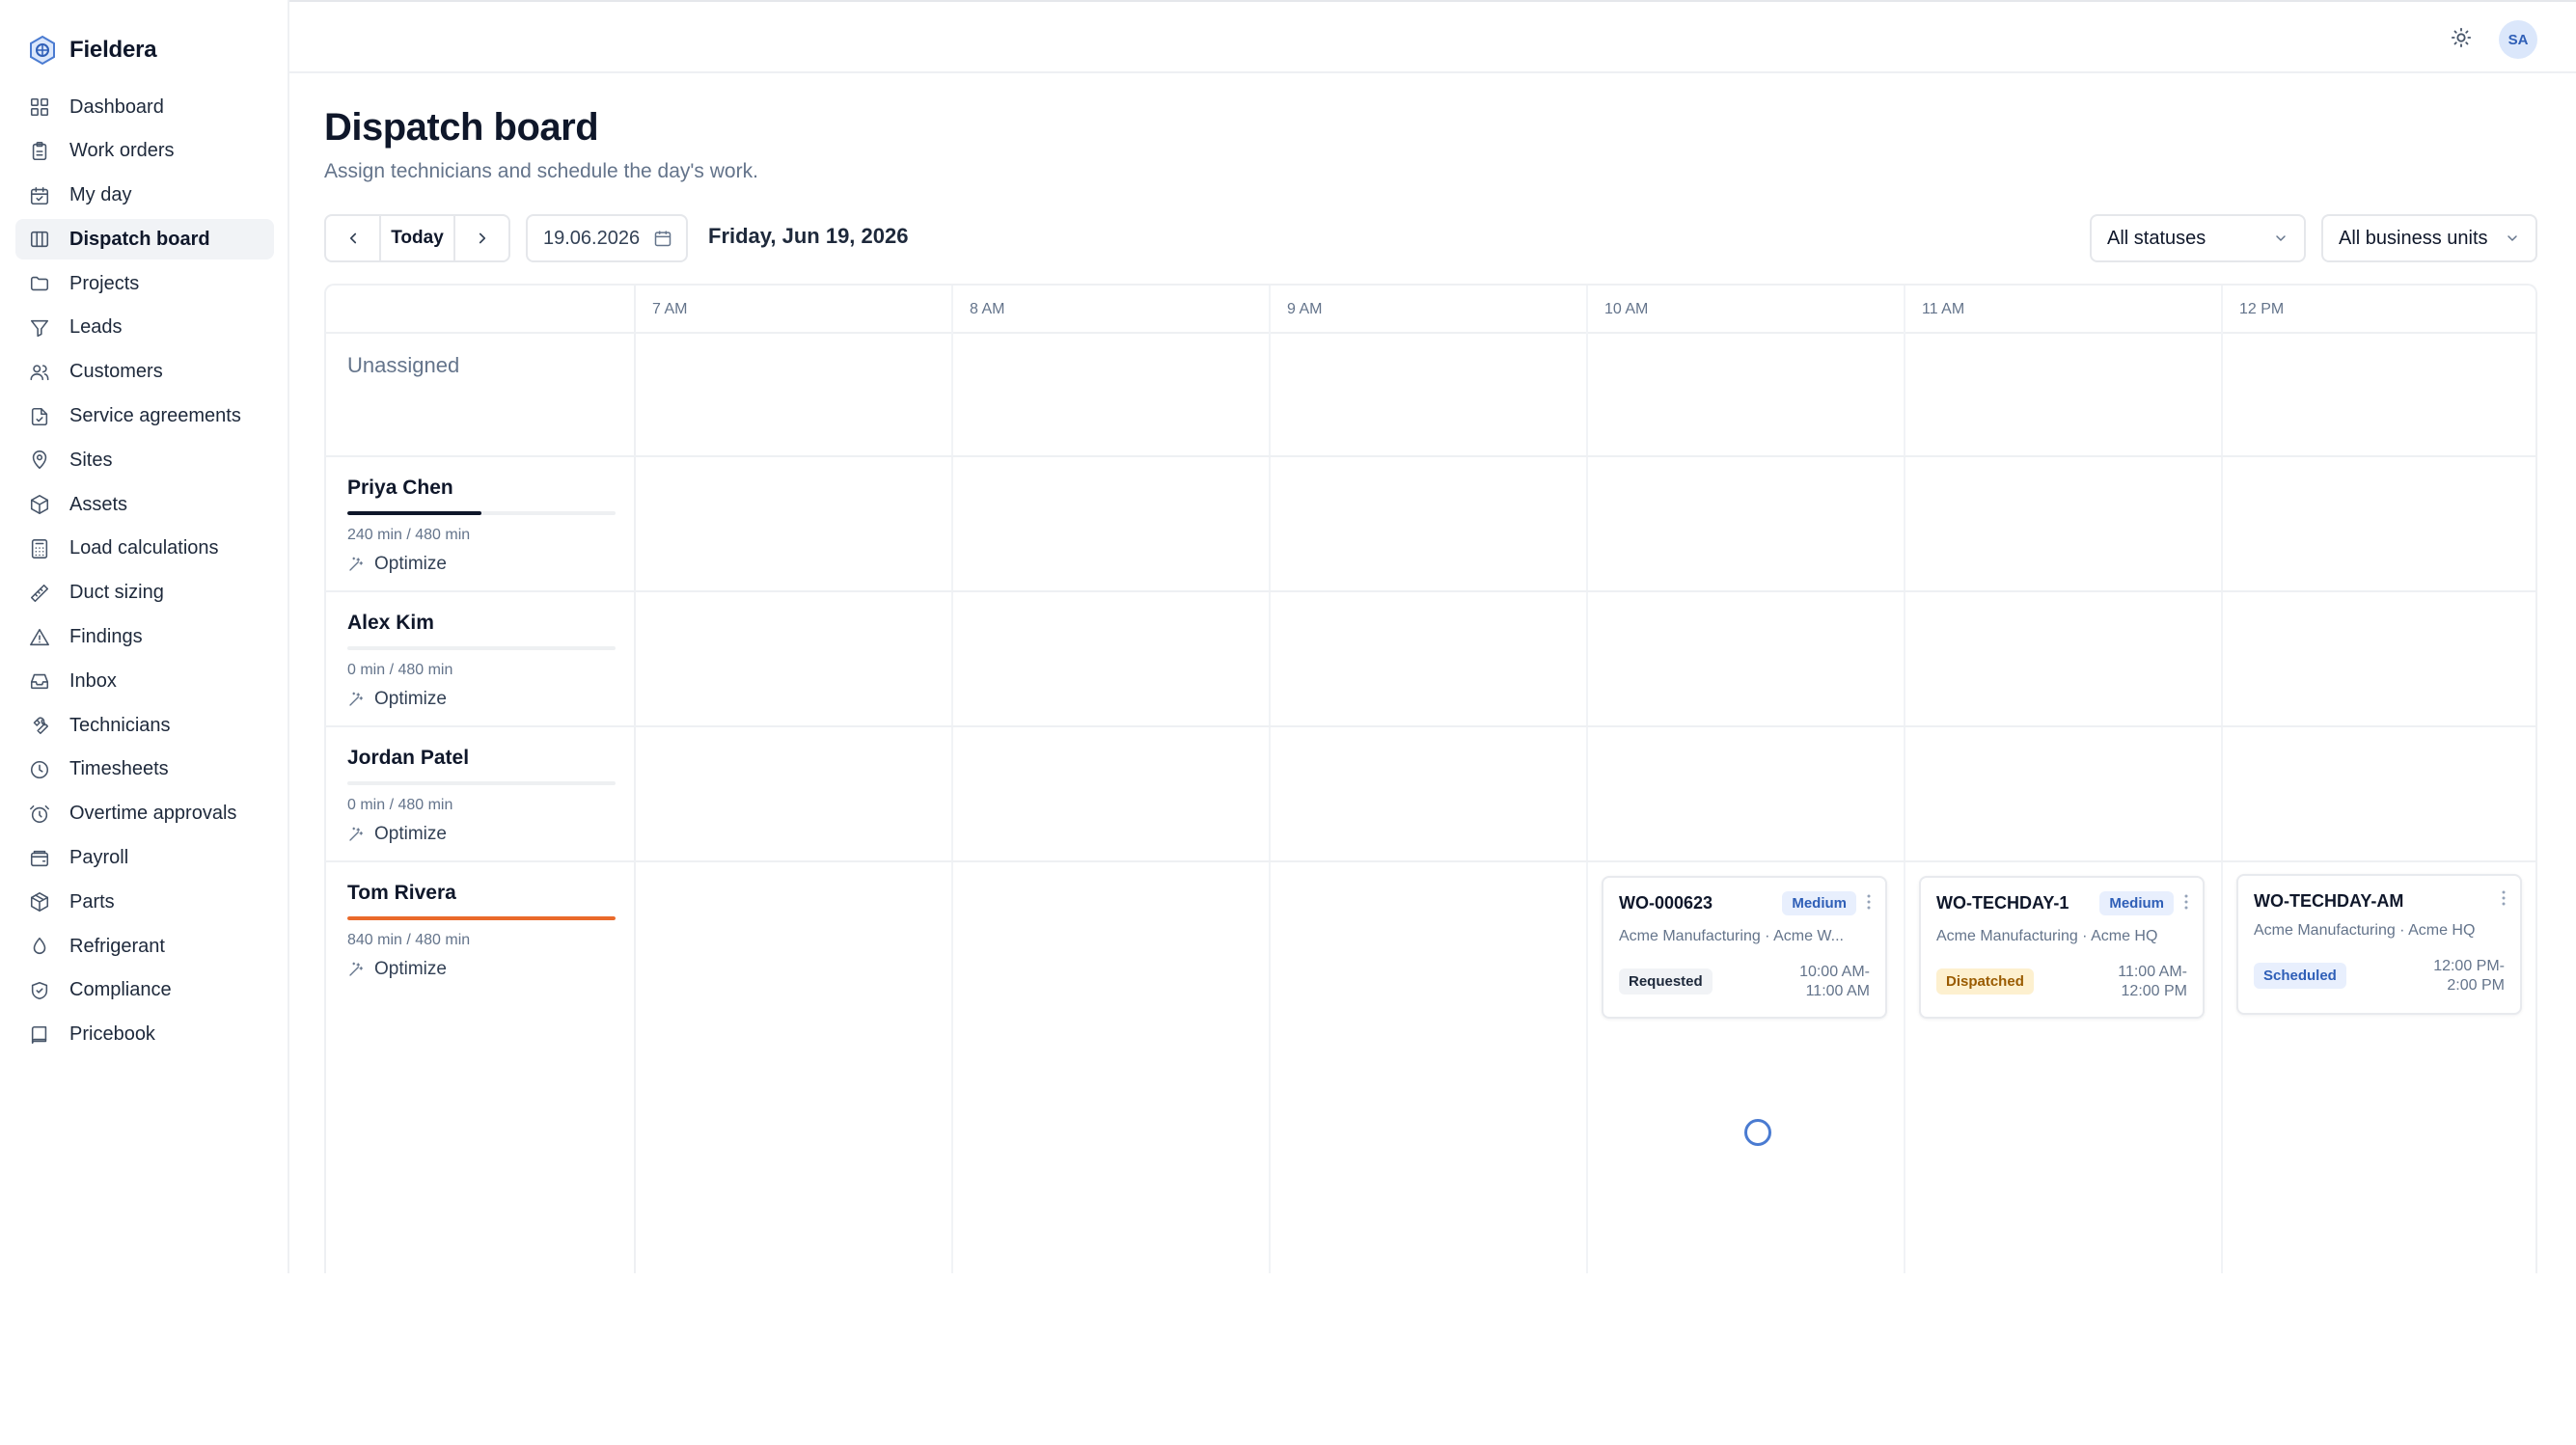 The height and width of the screenshot is (1445, 2576). I want to click on warning-icon, so click(39, 637).